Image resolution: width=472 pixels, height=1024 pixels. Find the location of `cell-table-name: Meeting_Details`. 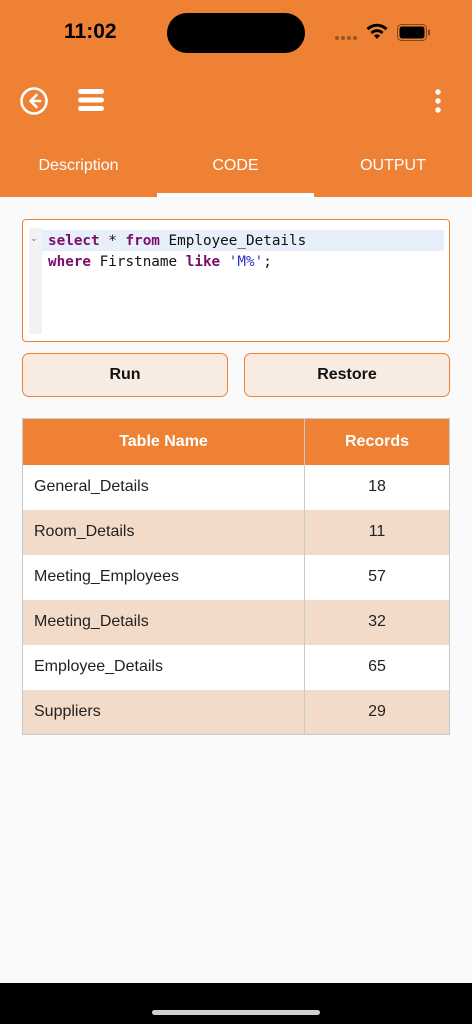

cell-table-name: Meeting_Details is located at coordinates (163, 622).